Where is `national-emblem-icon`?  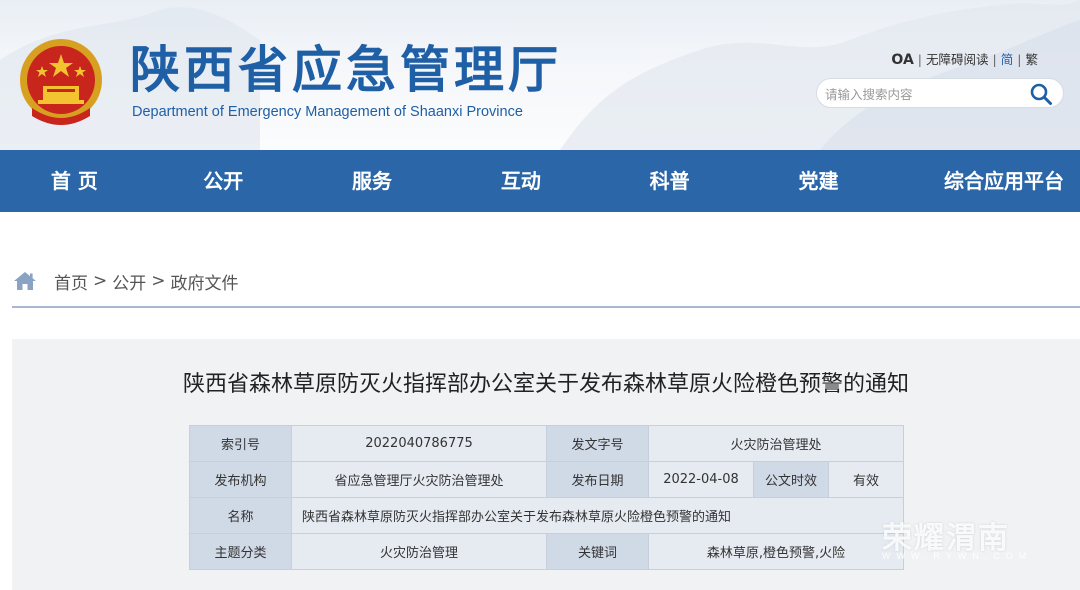 national-emblem-icon is located at coordinates (61, 82).